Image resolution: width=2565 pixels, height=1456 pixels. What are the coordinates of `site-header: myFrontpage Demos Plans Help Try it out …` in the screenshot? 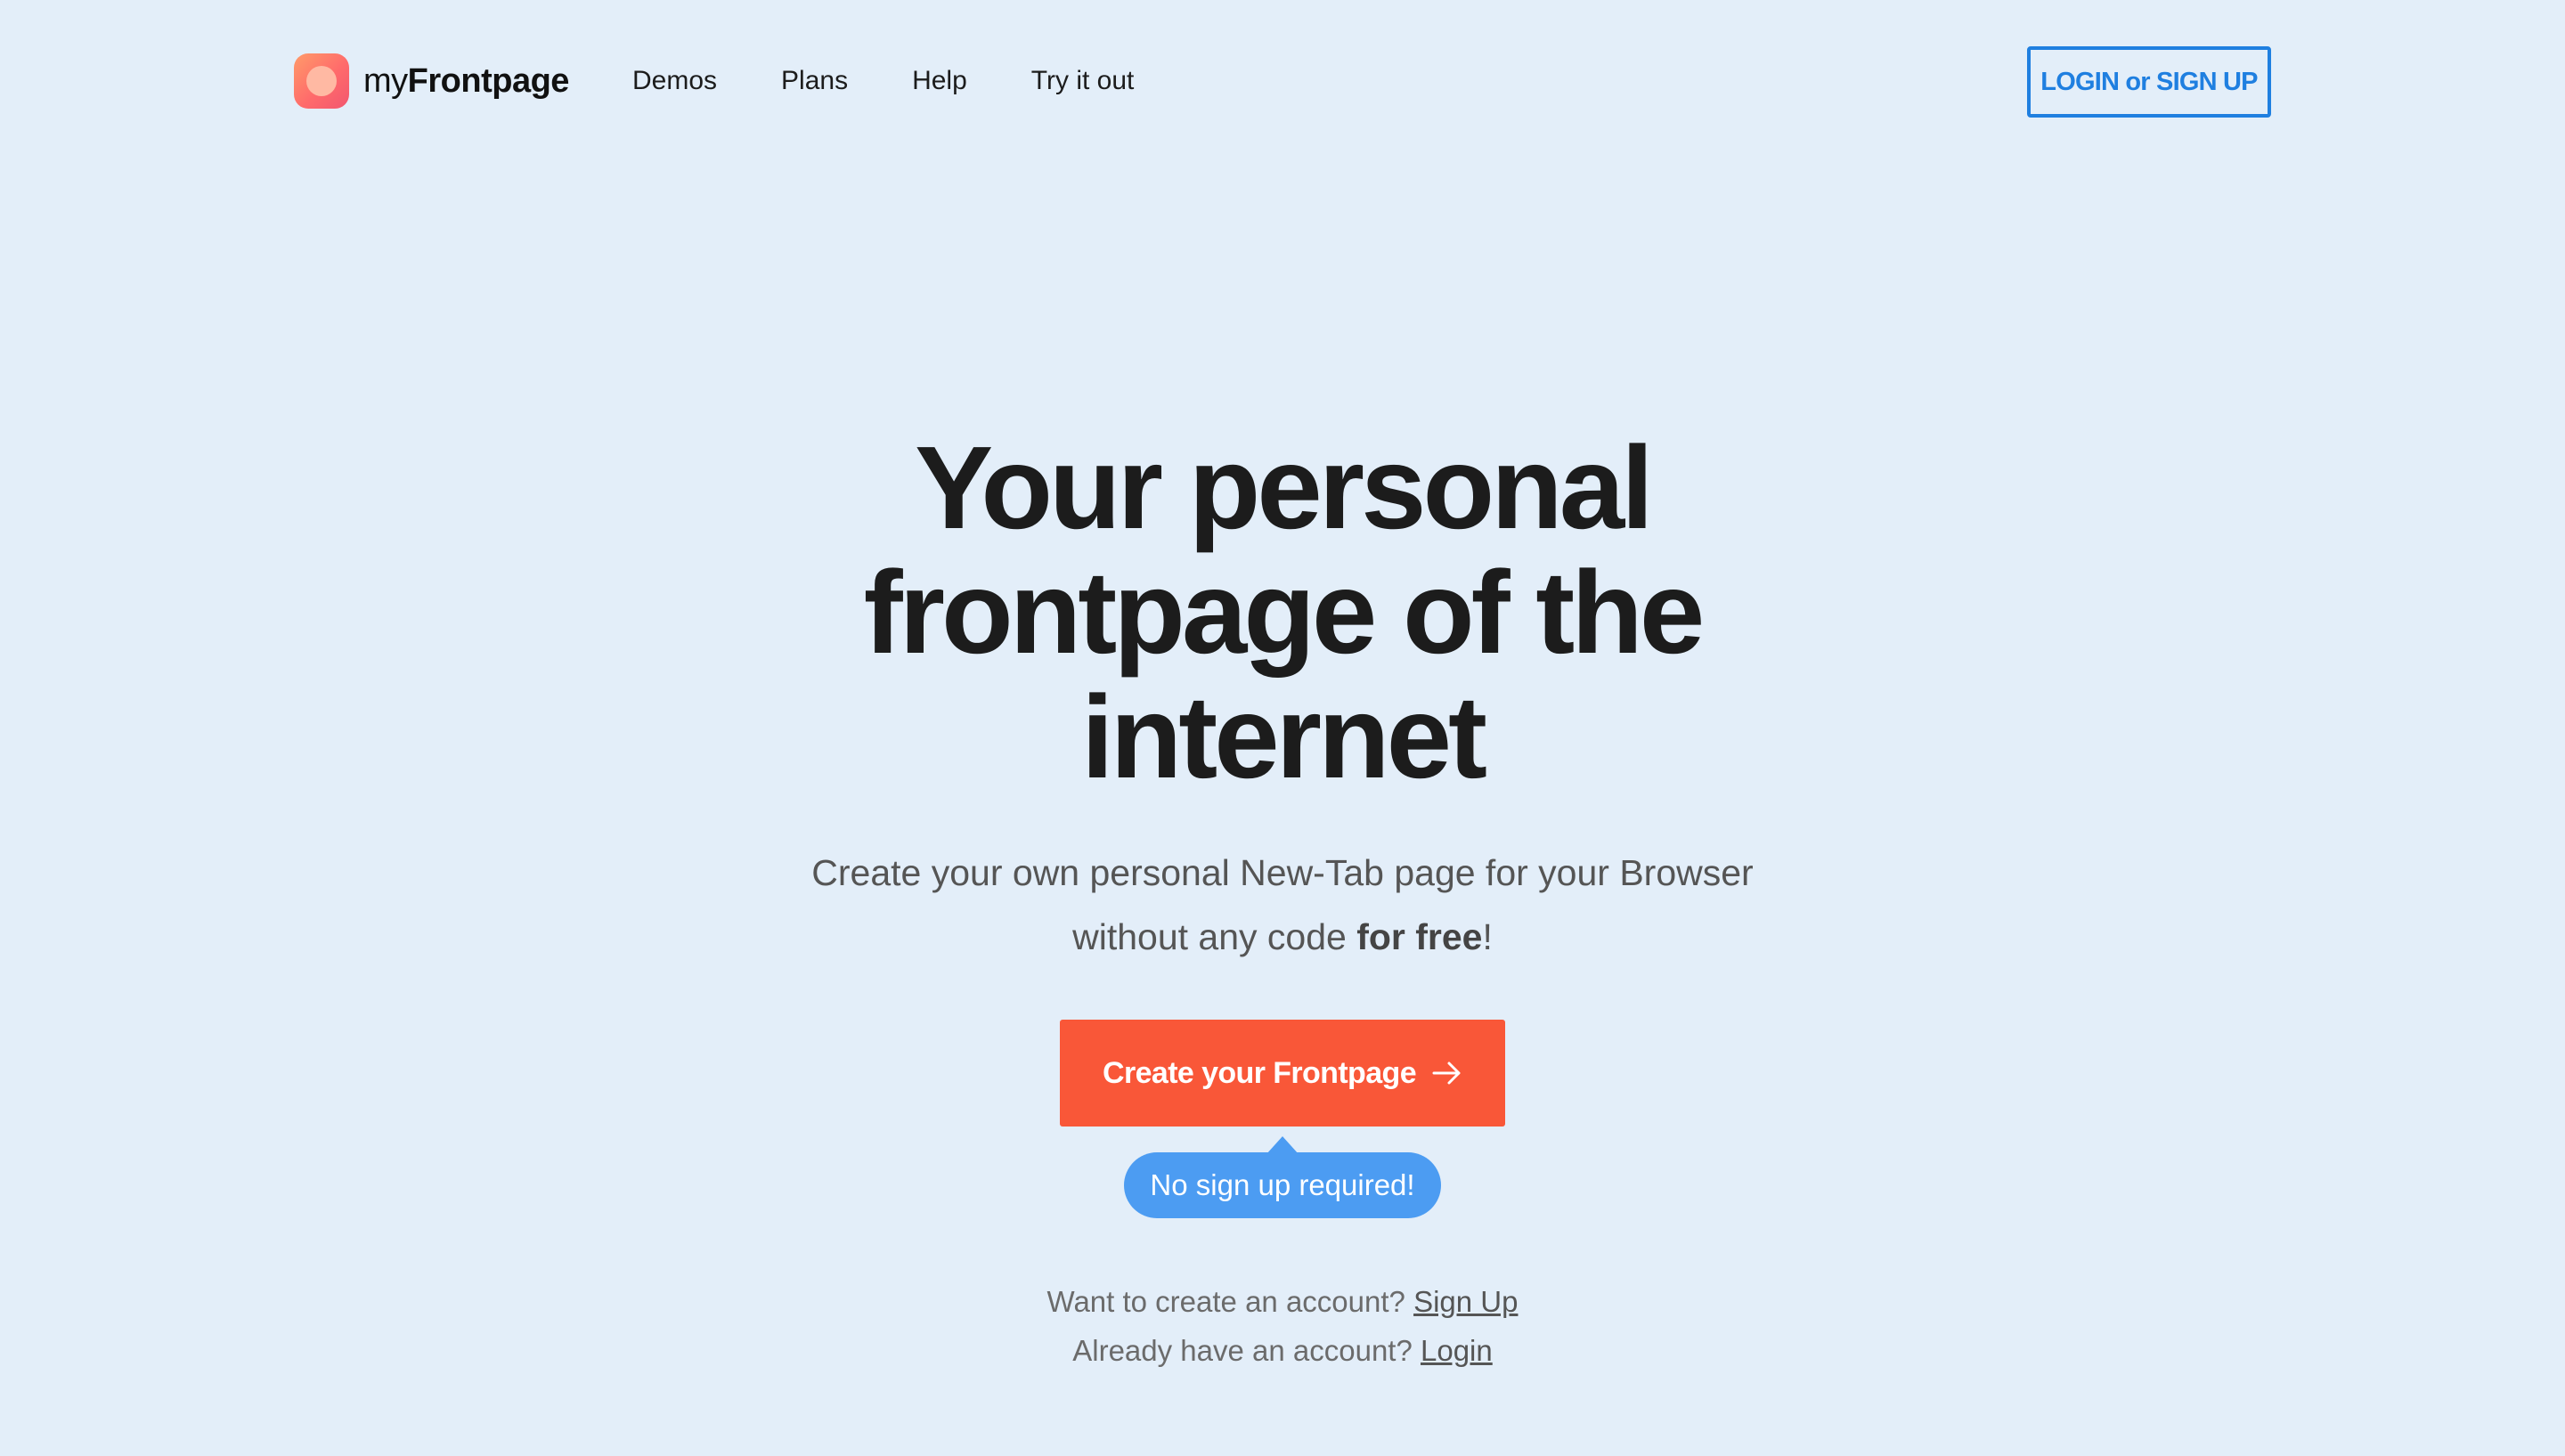 It's located at (1282, 82).